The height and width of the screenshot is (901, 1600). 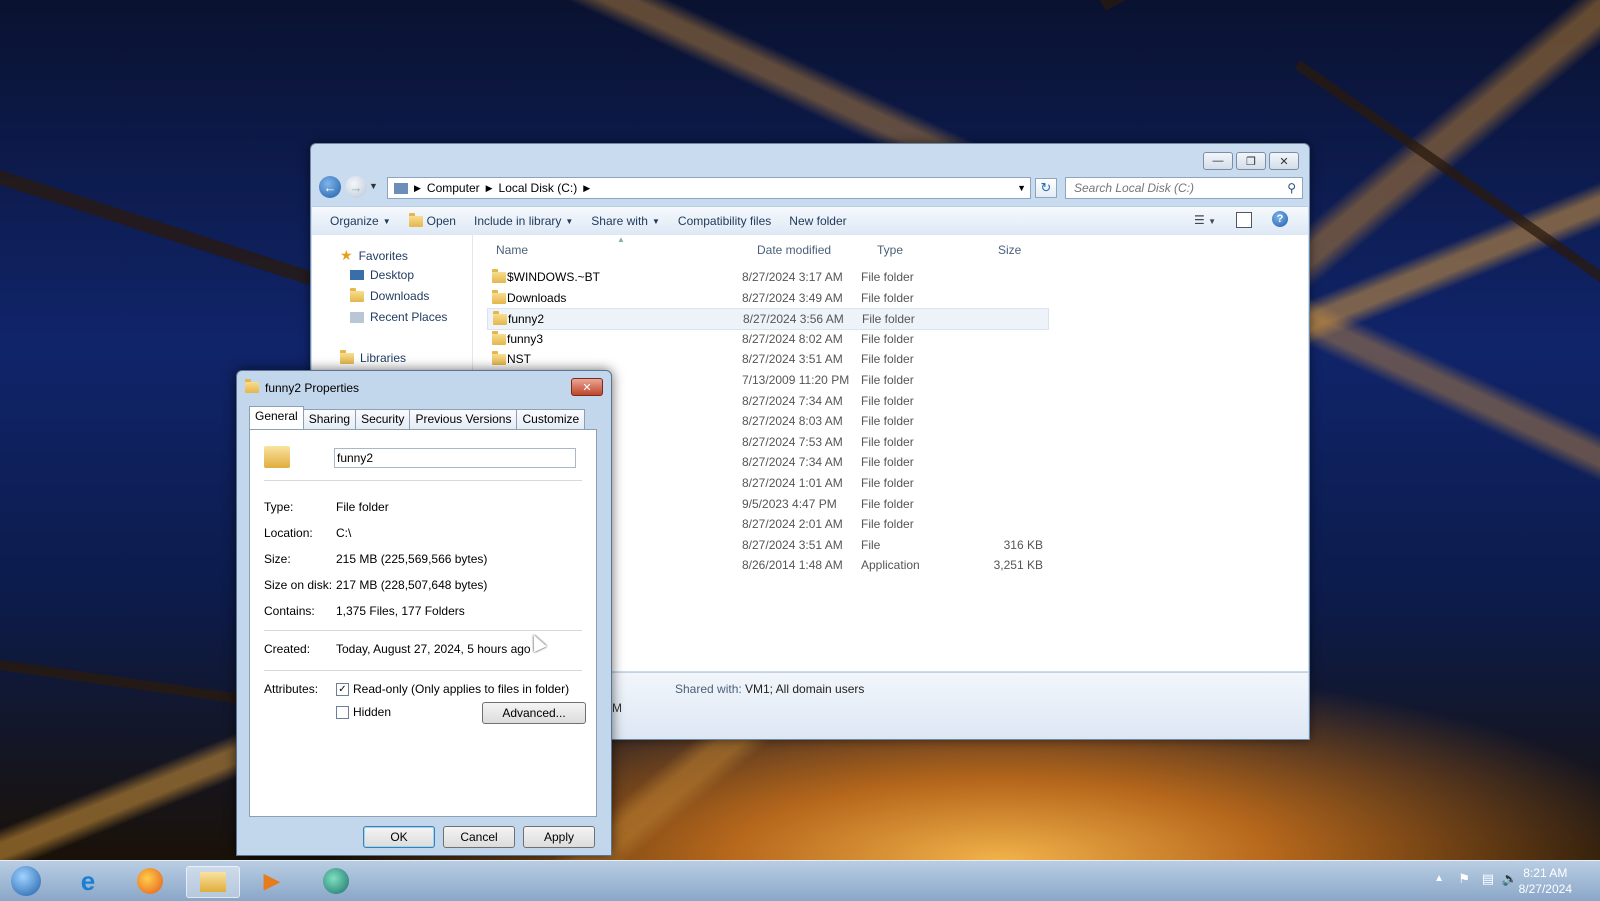 What do you see at coordinates (357, 294) in the screenshot?
I see `downloads-folder-icon` at bounding box center [357, 294].